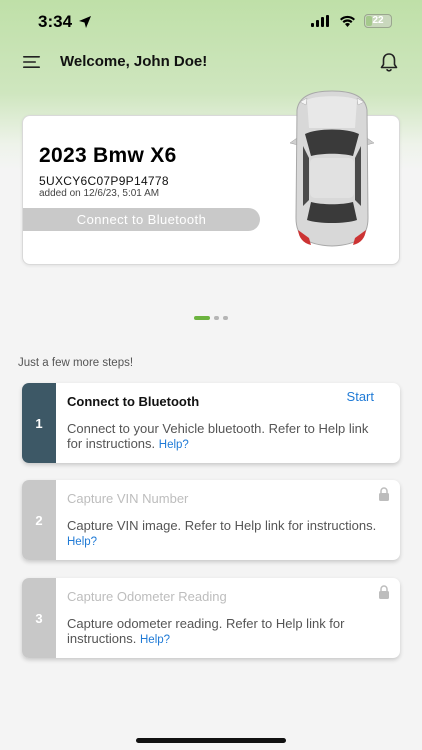 This screenshot has height=750, width=422. What do you see at coordinates (134, 61) in the screenshot?
I see `welcome-text: Welcome, John Doe!` at bounding box center [134, 61].